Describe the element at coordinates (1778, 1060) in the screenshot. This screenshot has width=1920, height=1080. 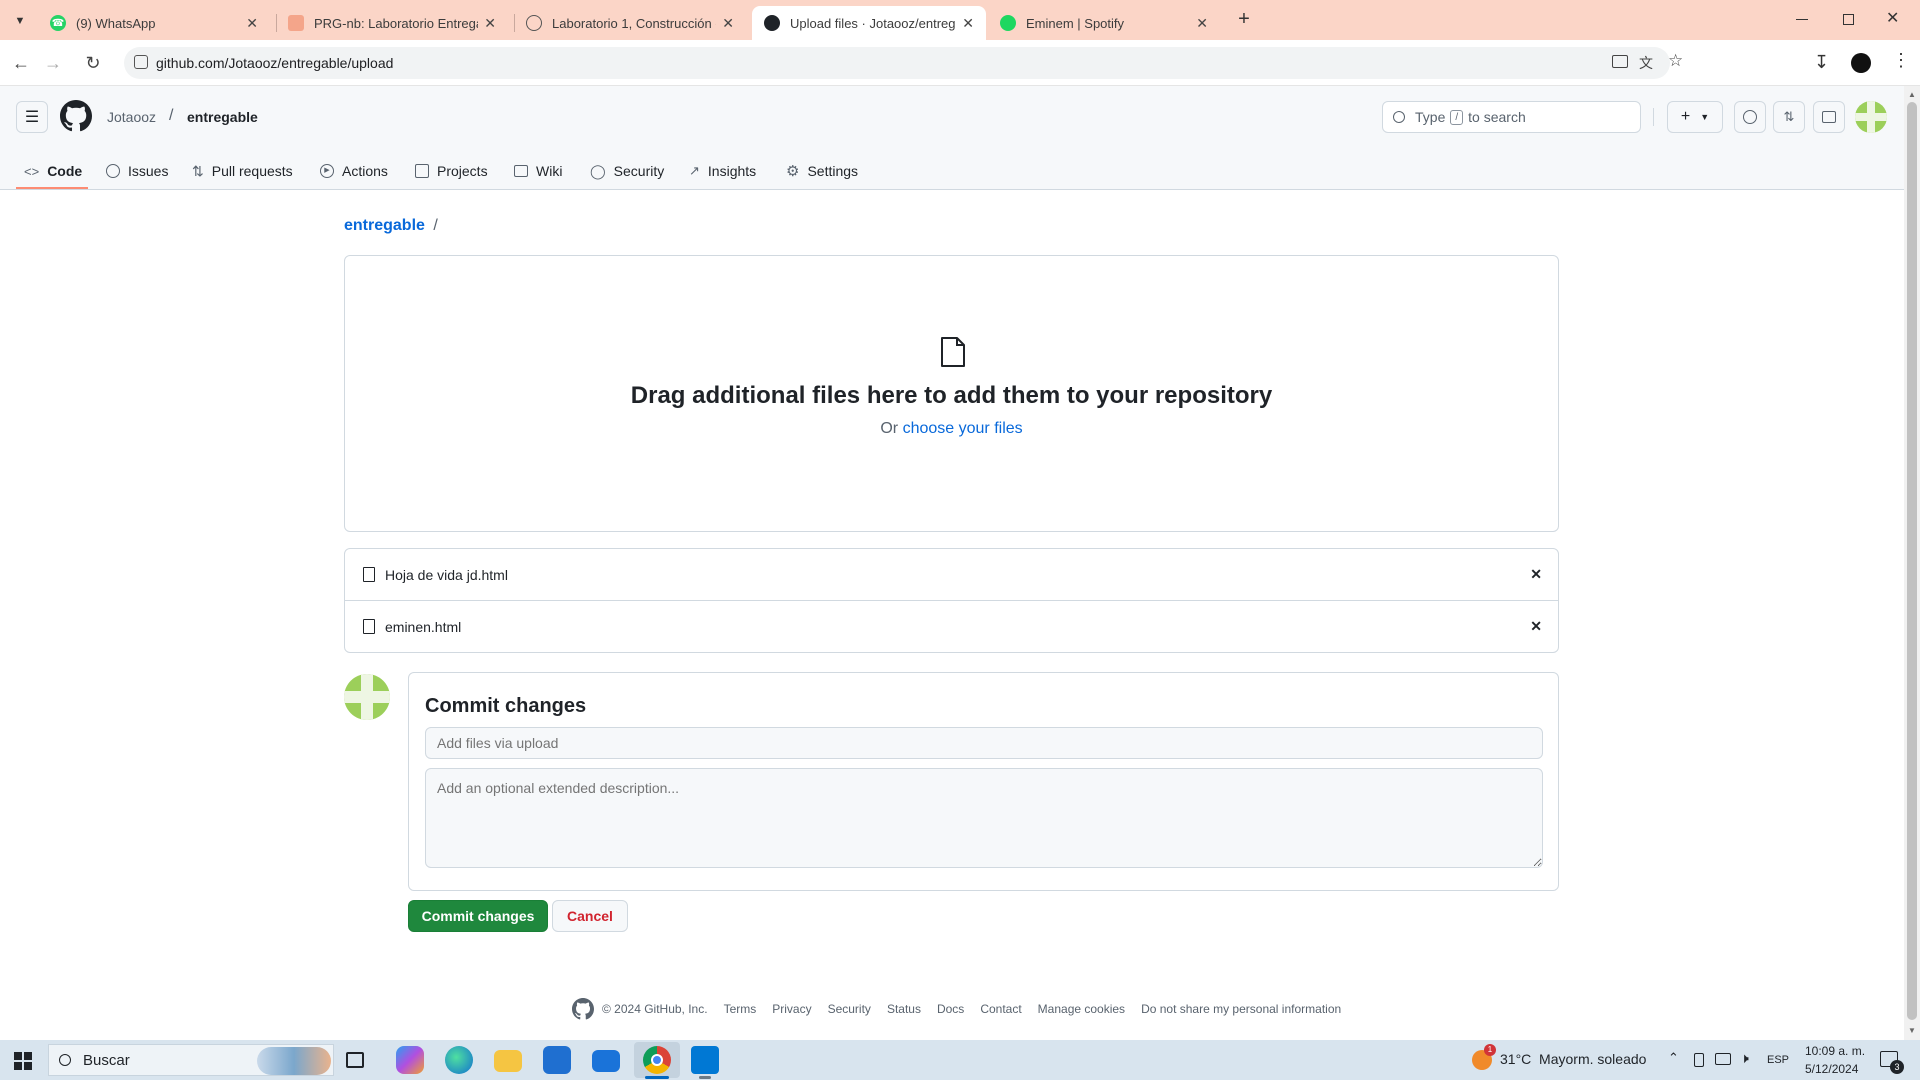
I see `input-language: ESP` at that location.